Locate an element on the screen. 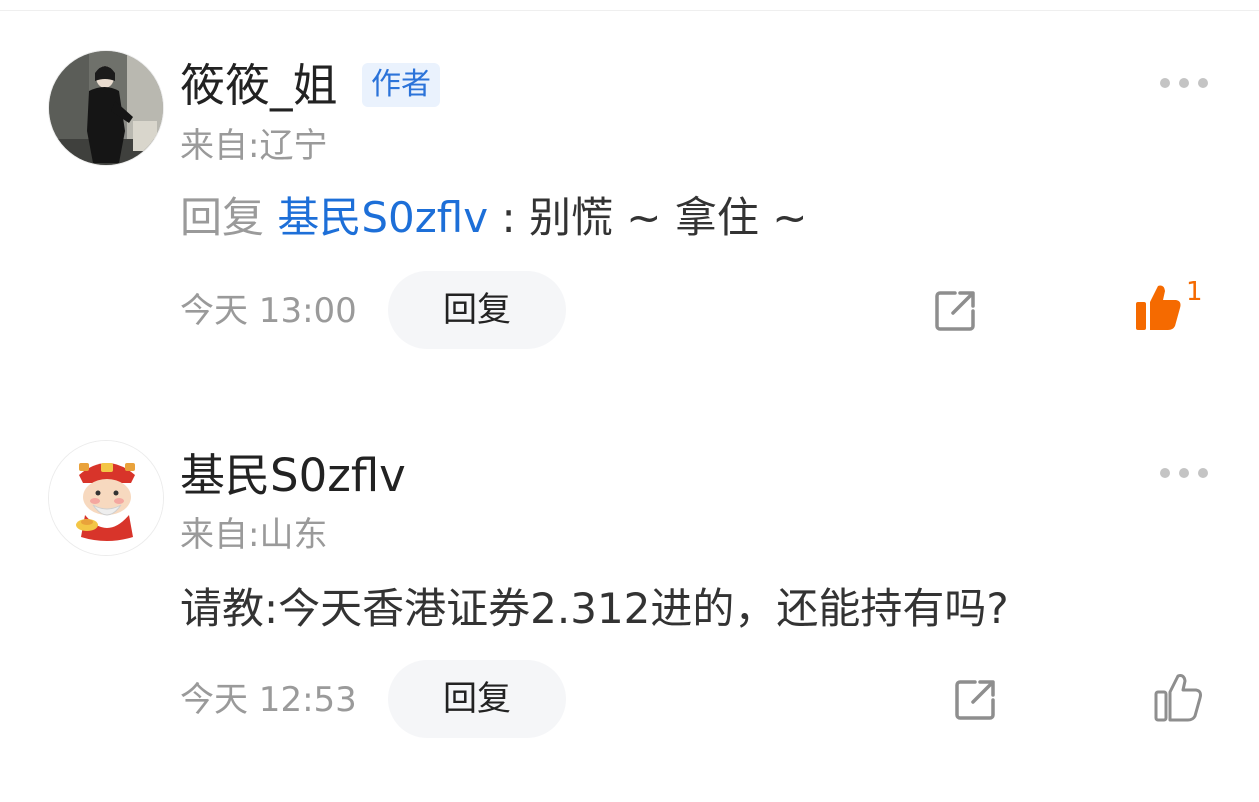 This screenshot has height=802, width=1259. comment-body: 请教:今天香港证券2.312进的，还能持有吗? is located at coordinates (594, 608).